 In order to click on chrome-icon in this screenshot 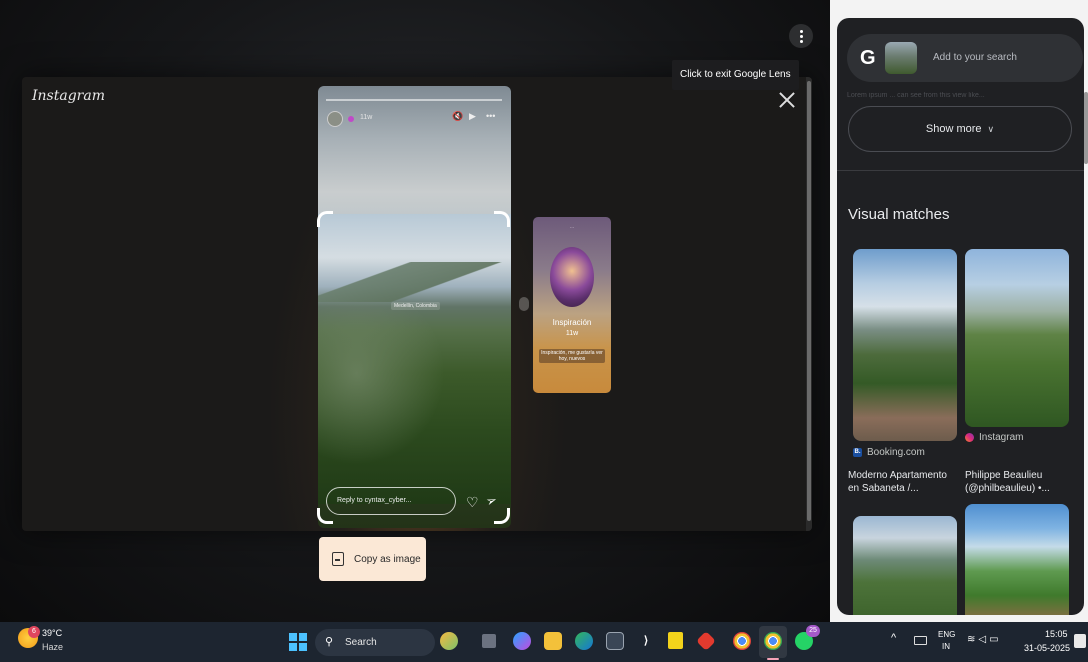, I will do `click(742, 641)`.